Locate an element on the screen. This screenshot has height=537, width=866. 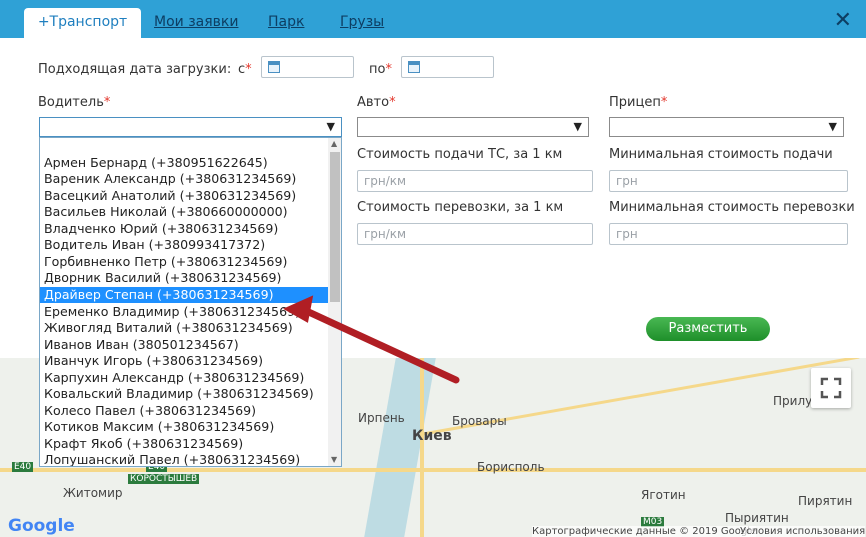
annotation-arrow is located at coordinates (371, 339).